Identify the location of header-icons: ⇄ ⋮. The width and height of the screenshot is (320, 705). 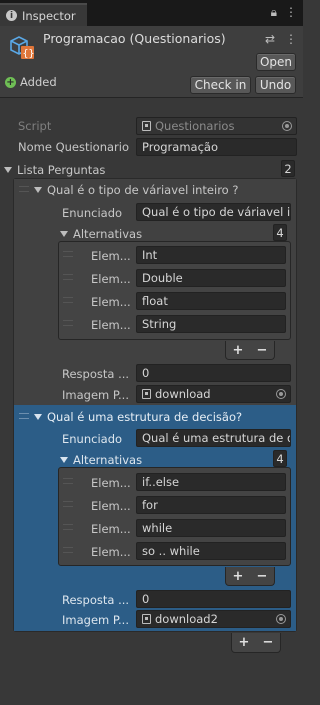
(281, 39).